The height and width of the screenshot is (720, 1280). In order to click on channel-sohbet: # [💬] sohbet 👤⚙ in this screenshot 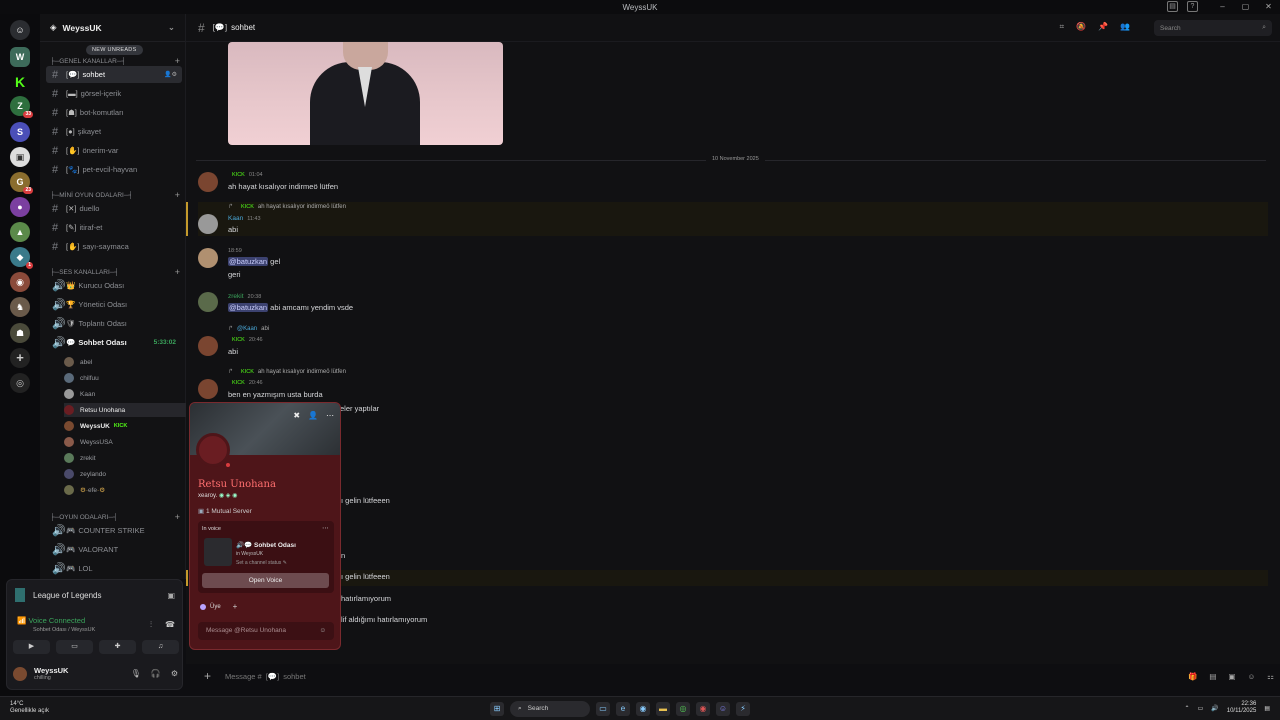, I will do `click(114, 74)`.